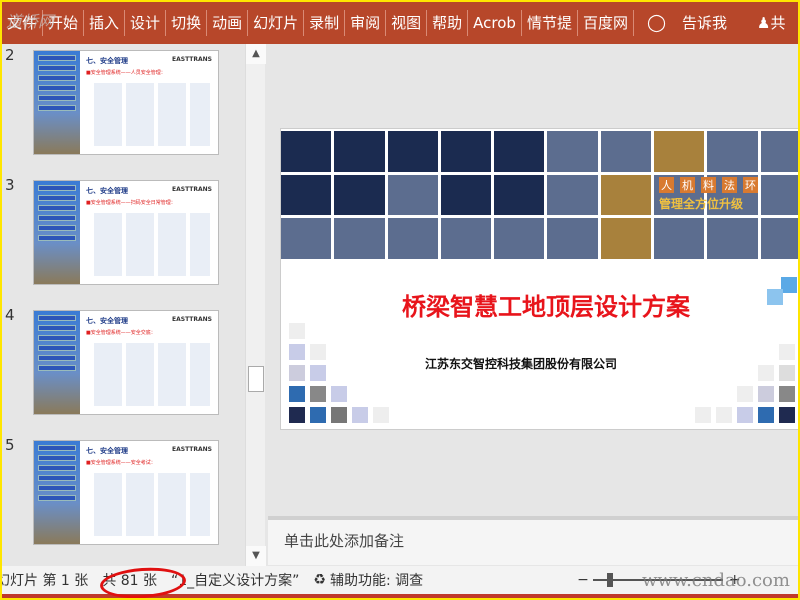 This screenshot has height=600, width=800. I want to click on scroll-down-icon: ▼, so click(256, 556).